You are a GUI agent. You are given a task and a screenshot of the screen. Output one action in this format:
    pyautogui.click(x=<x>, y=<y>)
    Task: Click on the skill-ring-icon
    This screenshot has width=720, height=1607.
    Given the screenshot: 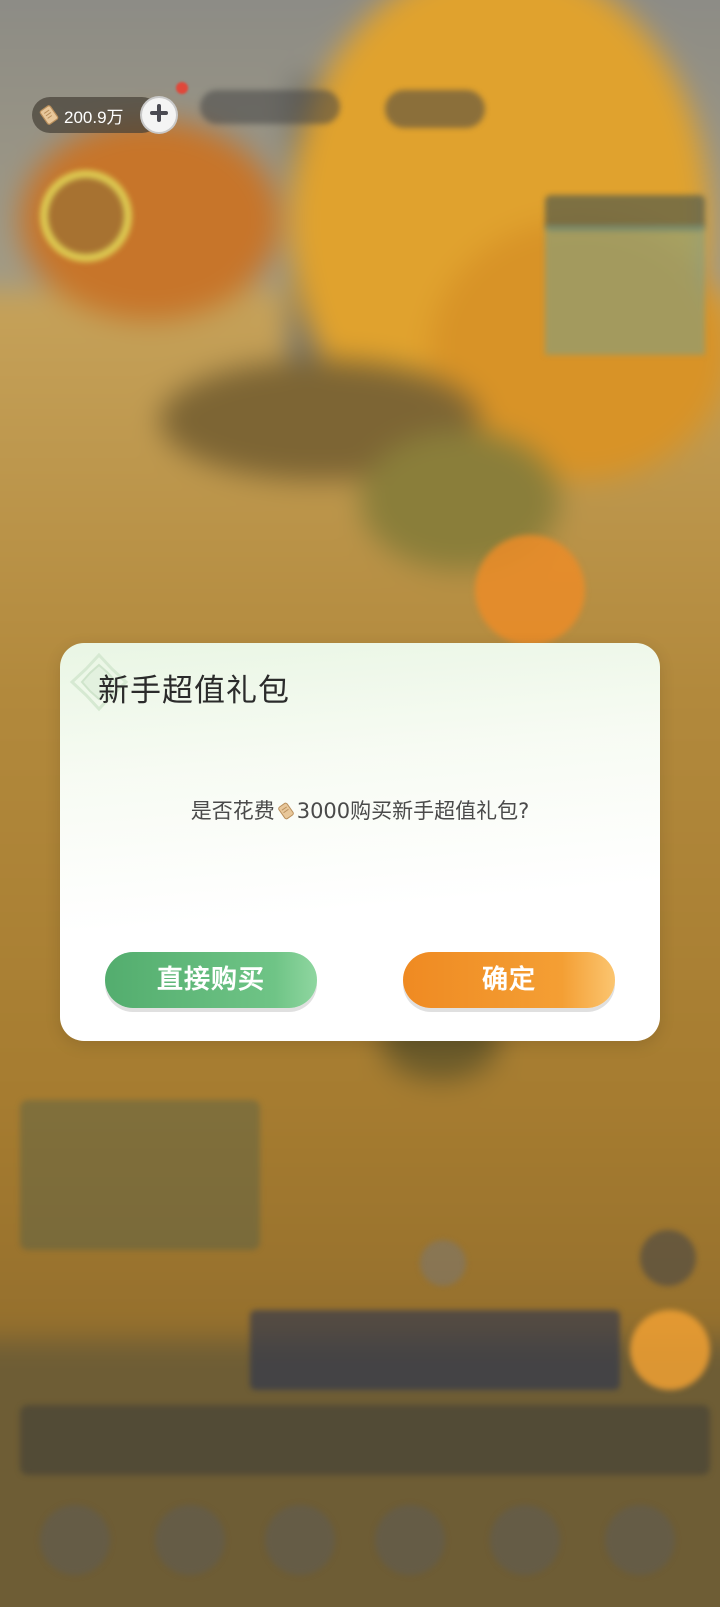 What is the action you would take?
    pyautogui.click(x=86, y=216)
    